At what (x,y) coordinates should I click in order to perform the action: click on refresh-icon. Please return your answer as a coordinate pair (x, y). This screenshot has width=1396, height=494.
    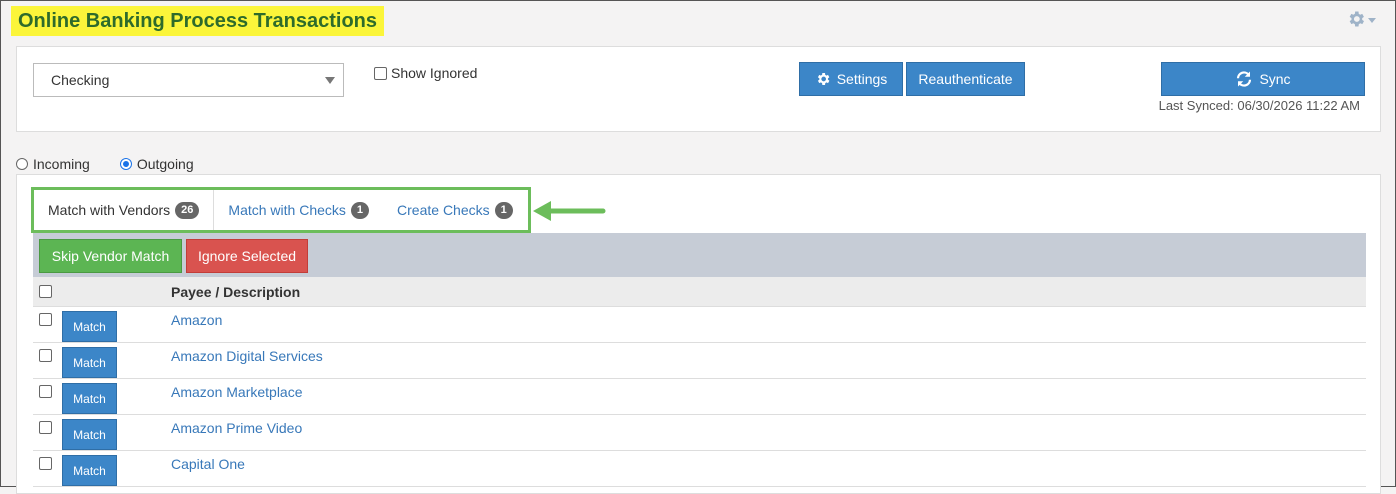
    Looking at the image, I should click on (1244, 79).